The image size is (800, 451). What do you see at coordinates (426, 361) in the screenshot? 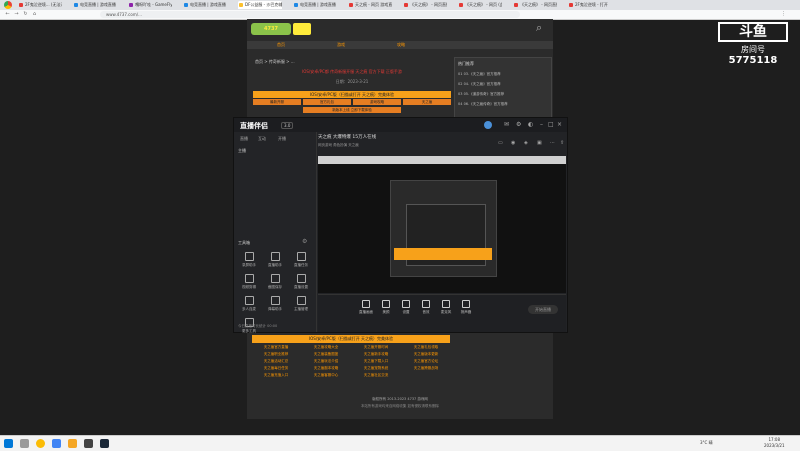
I see `link-item: 天之痕官方论坛` at bounding box center [426, 361].